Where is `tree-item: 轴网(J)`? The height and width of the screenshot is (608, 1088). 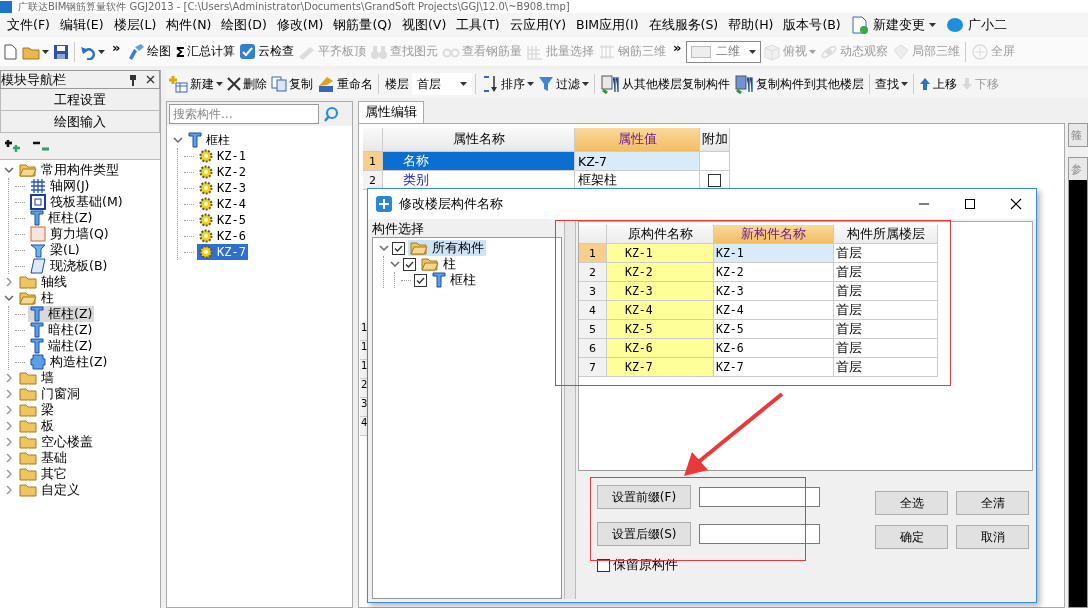 tree-item: 轴网(J) is located at coordinates (60, 186).